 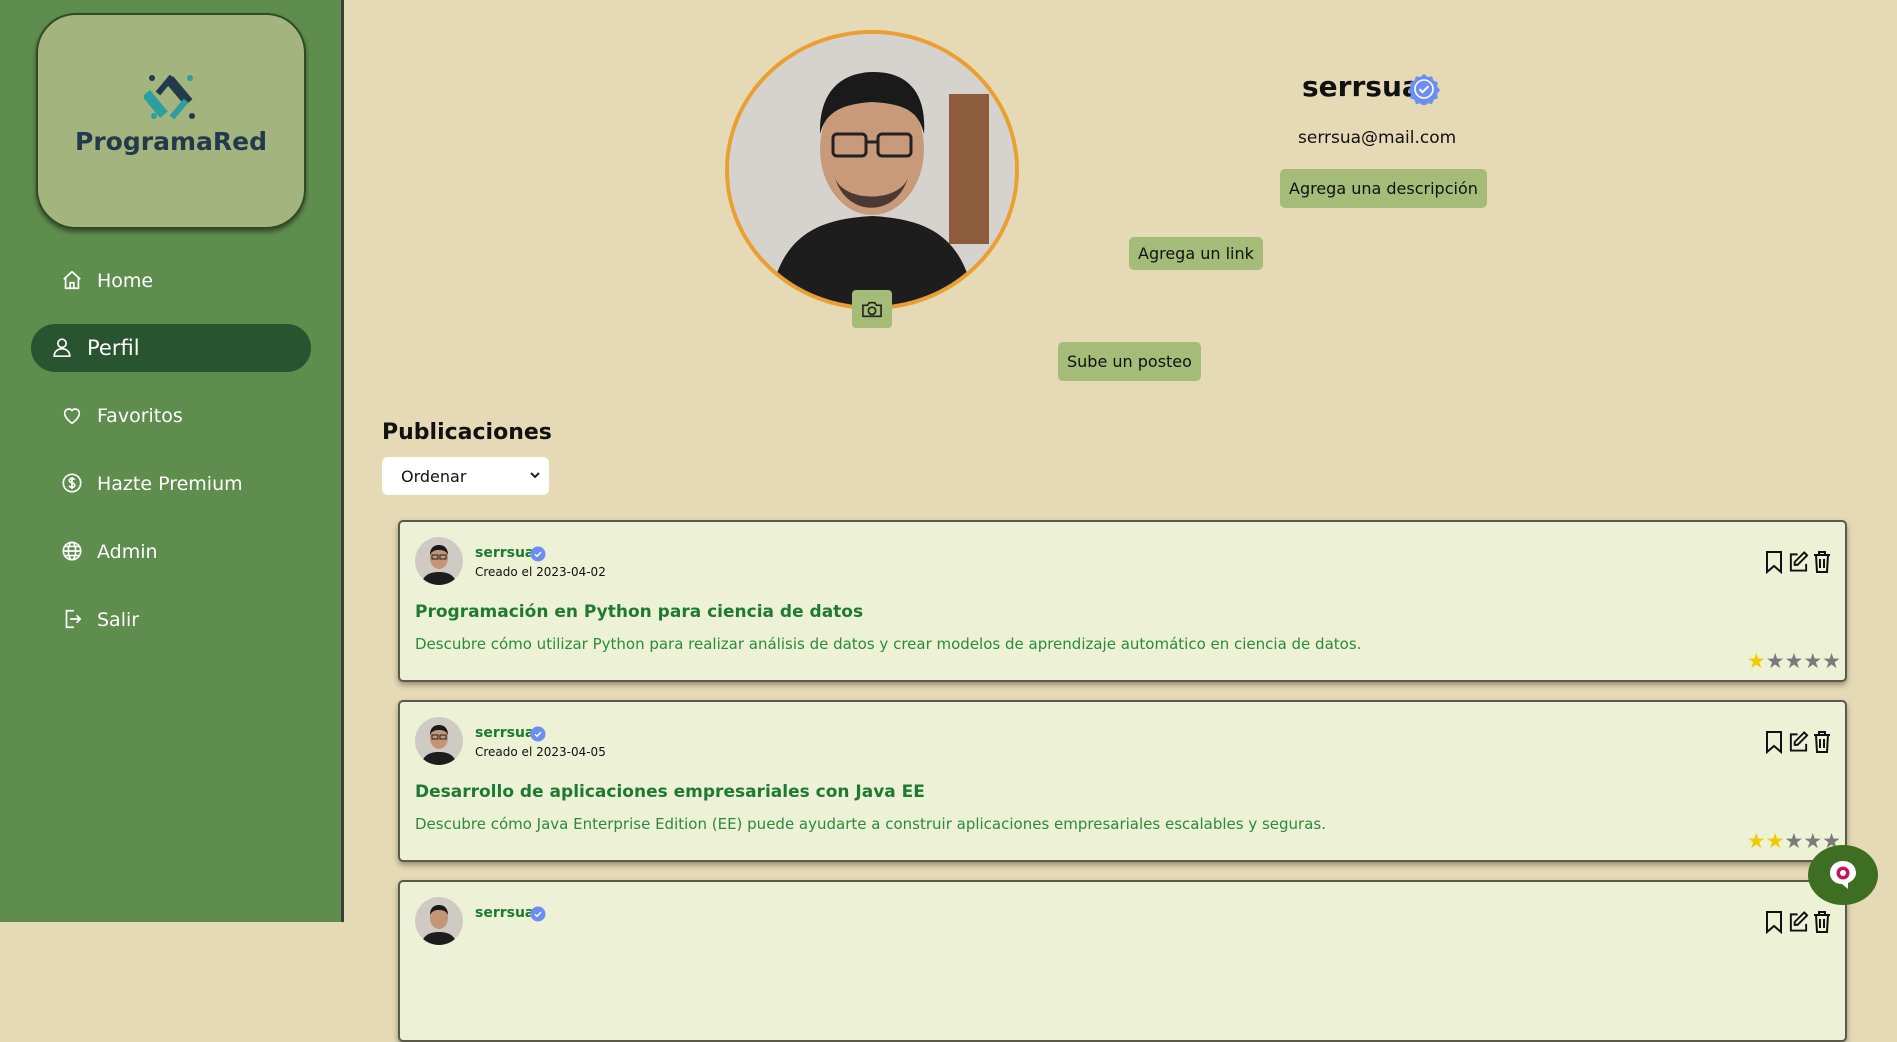 I want to click on post-date: Creado el 2023-04-05, so click(x=540, y=752).